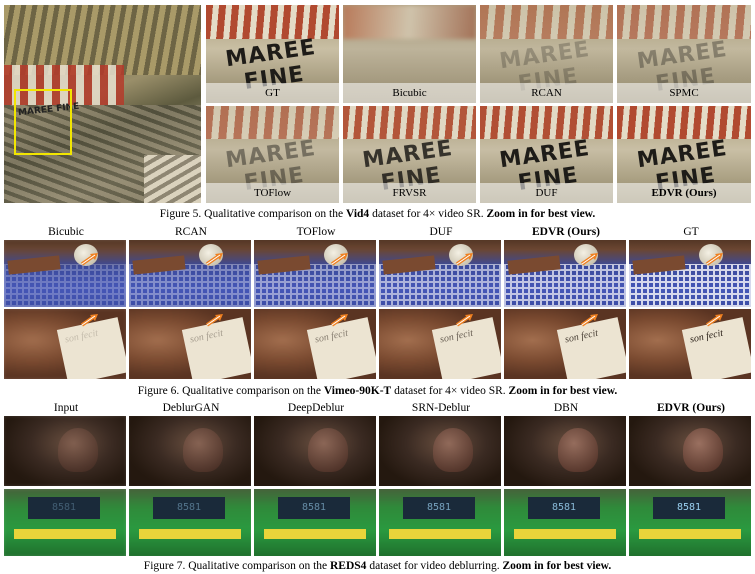  Describe the element at coordinates (546, 93) in the screenshot. I see `label-rcan: RCAN` at that location.